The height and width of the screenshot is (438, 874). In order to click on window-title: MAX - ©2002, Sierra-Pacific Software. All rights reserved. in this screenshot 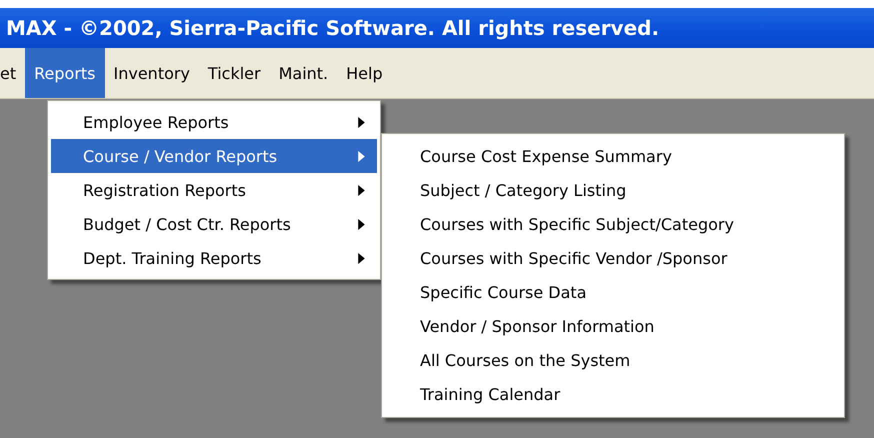, I will do `click(333, 28)`.